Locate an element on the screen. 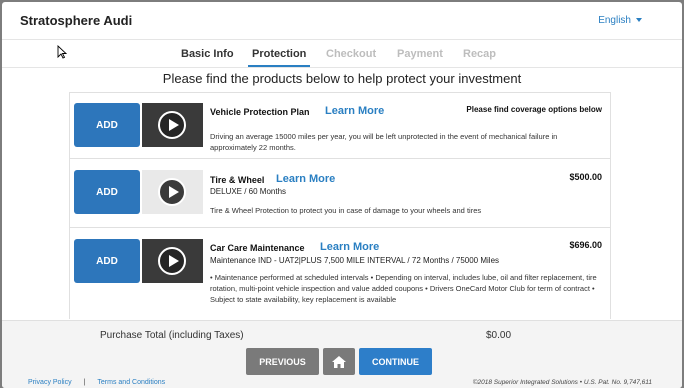 This screenshot has height=388, width=684. product-title: Tire & Wheel is located at coordinates (237, 180).